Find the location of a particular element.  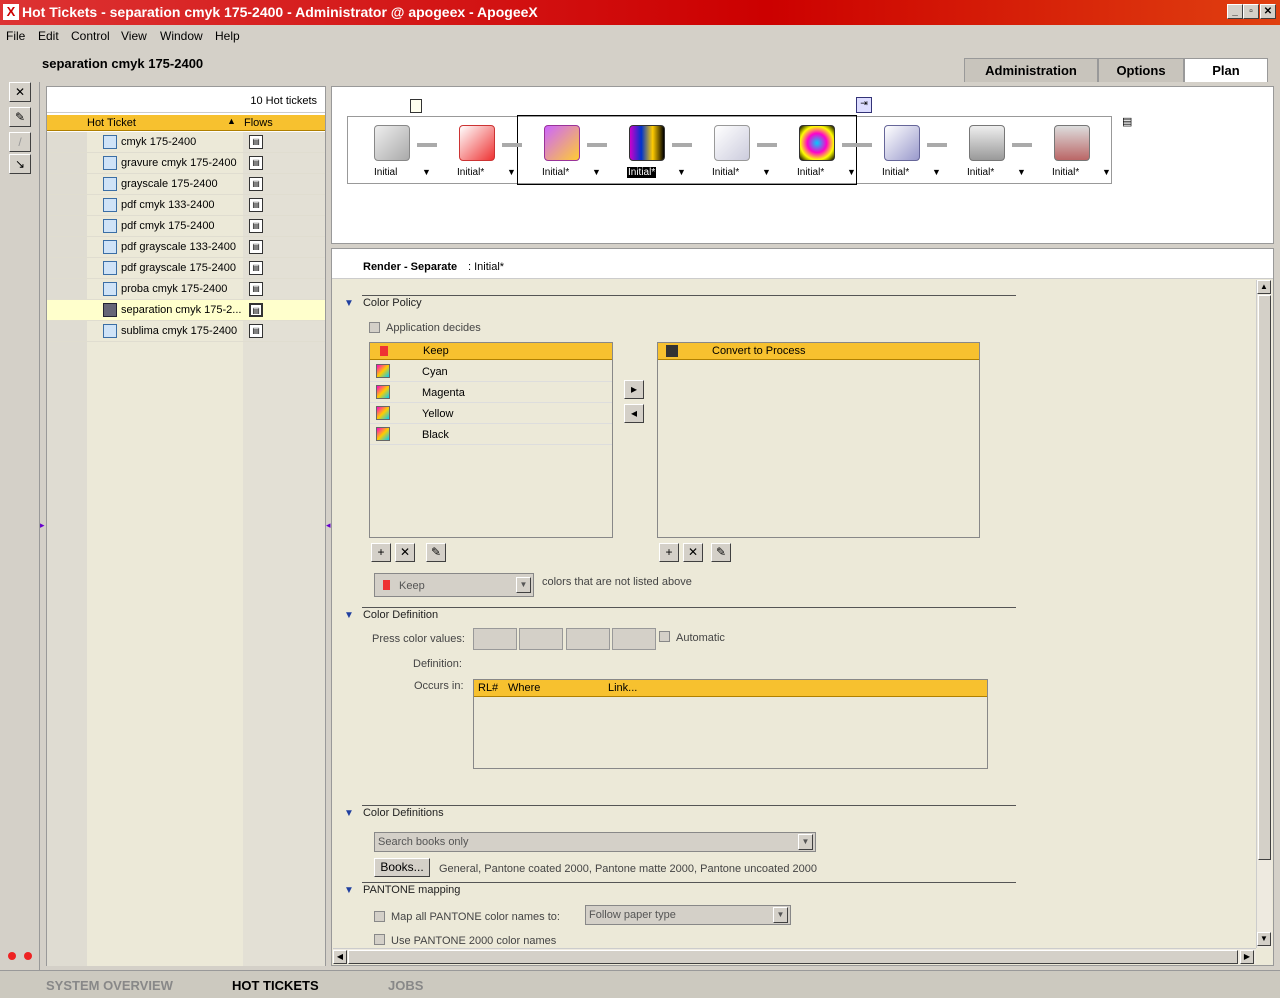

tab-options: Options is located at coordinates (1141, 70).